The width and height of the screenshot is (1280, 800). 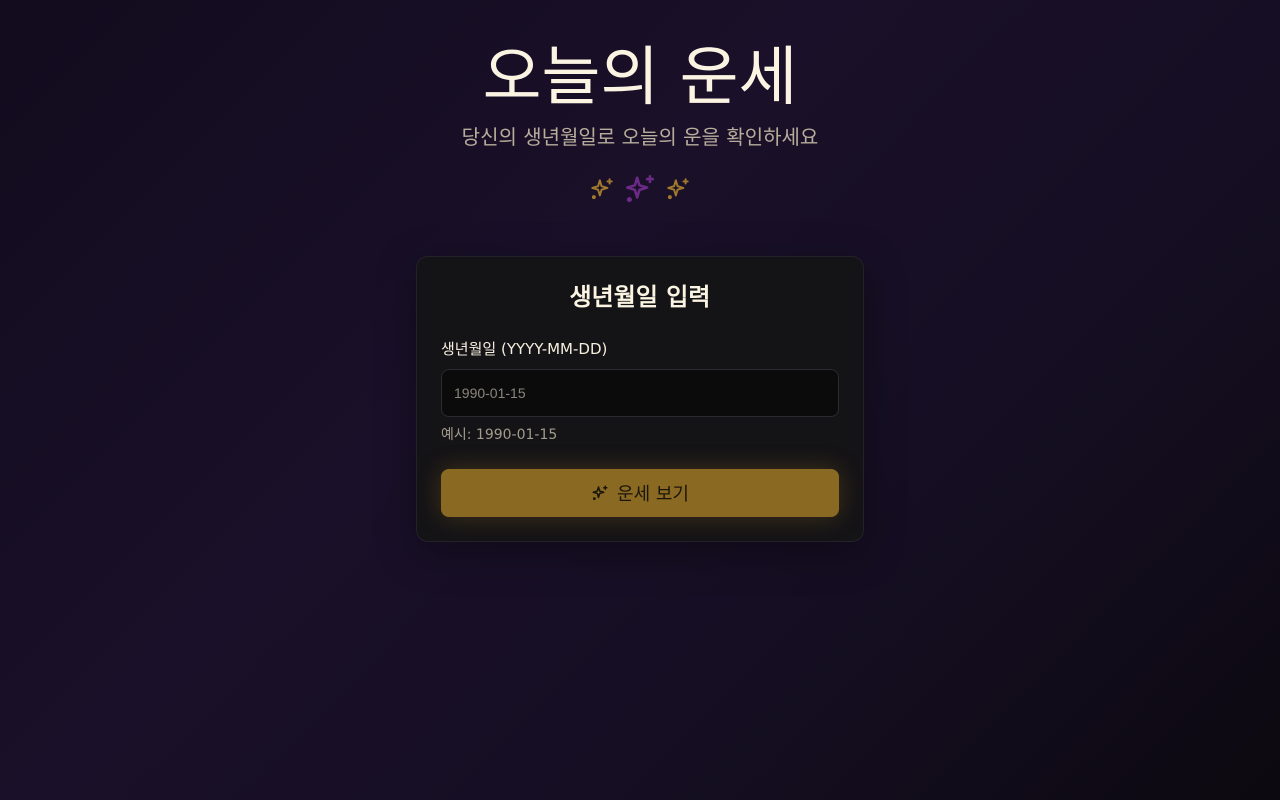 What do you see at coordinates (499, 435) in the screenshot?
I see `birthdate-hint: 예시: 1990-01-15` at bounding box center [499, 435].